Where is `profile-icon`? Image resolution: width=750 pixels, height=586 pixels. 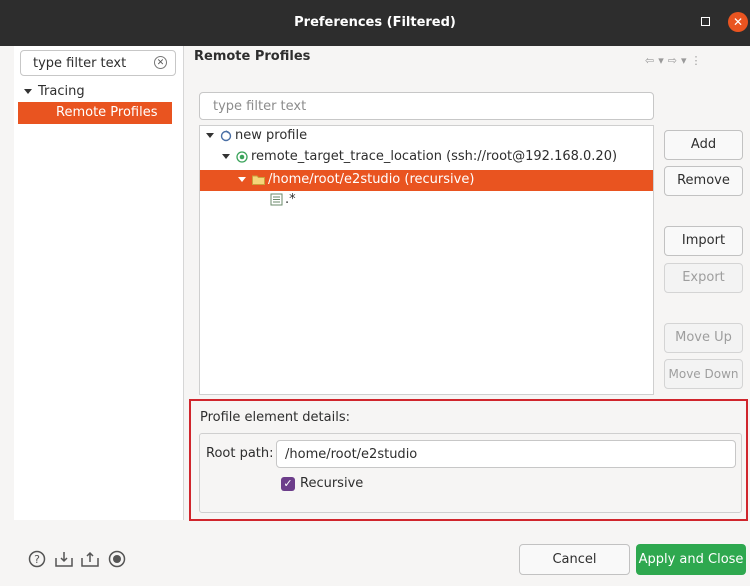
profile-icon is located at coordinates (226, 135).